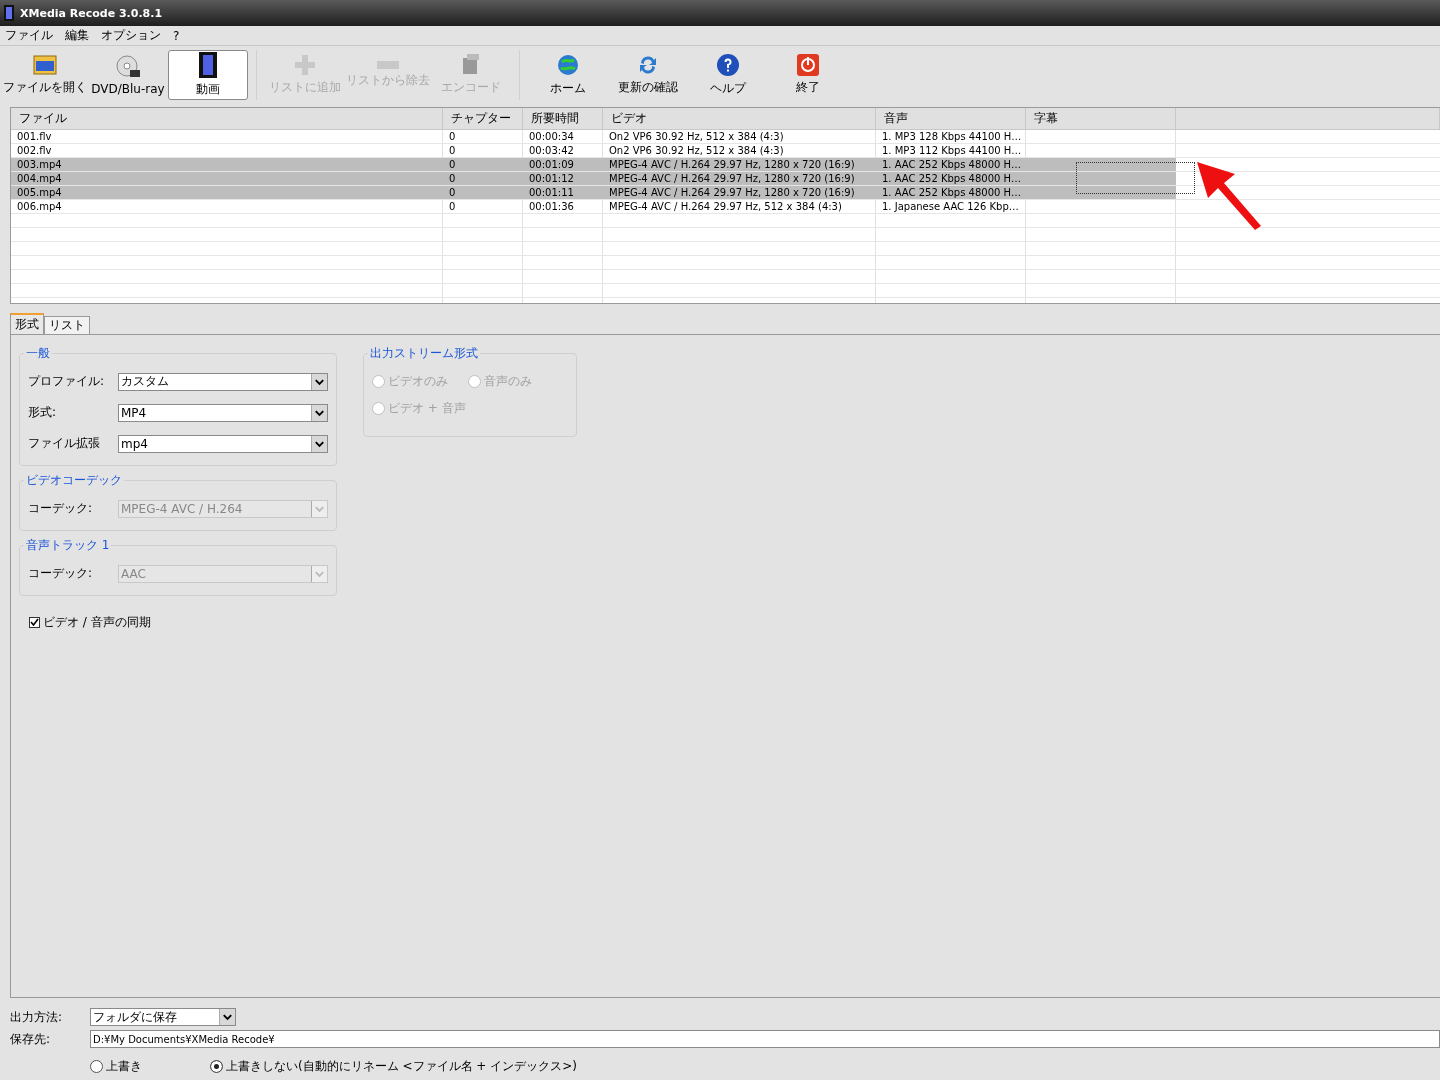  What do you see at coordinates (223, 412) in the screenshot?
I see `dropdown: MP4` at bounding box center [223, 412].